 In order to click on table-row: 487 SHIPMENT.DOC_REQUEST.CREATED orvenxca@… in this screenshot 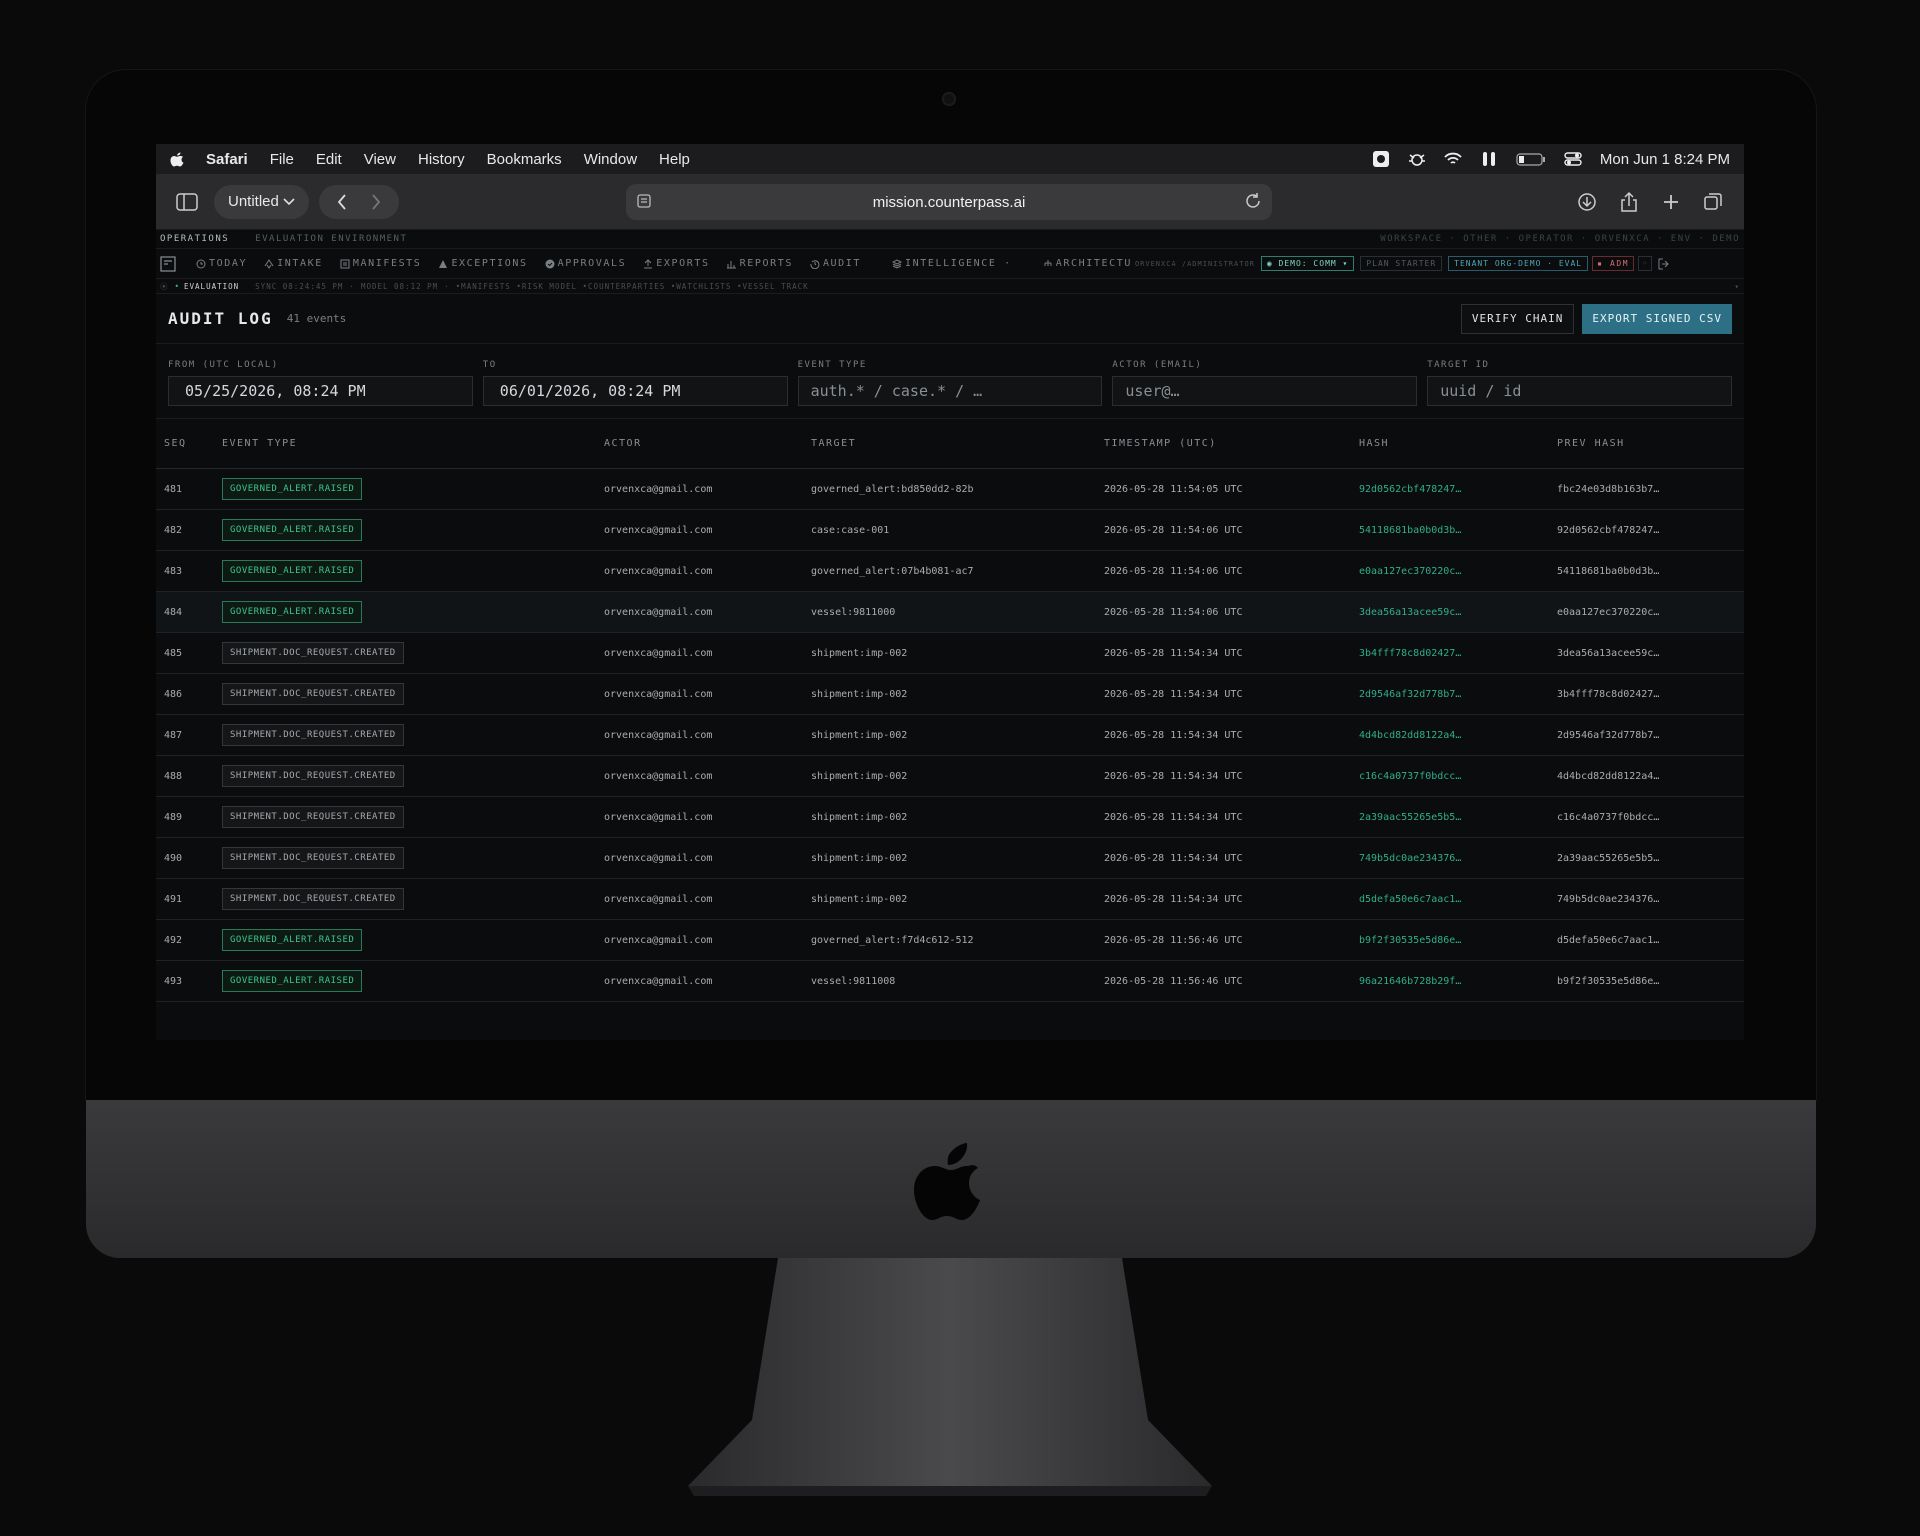, I will do `click(950, 735)`.